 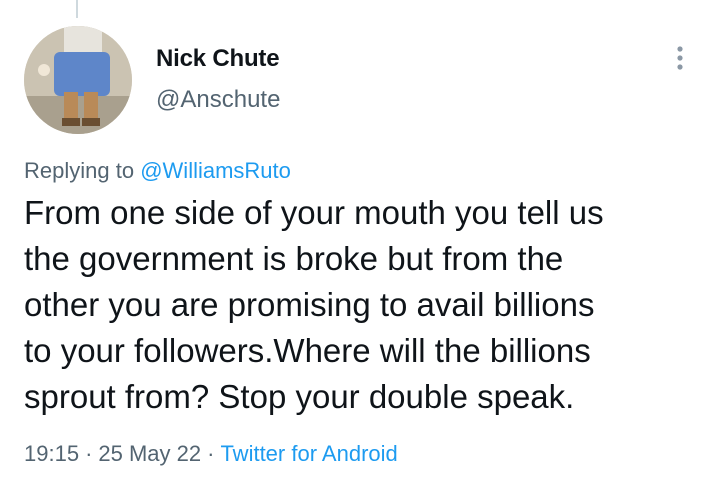 What do you see at coordinates (79, 170) in the screenshot?
I see `replying-to-label: Replying to` at bounding box center [79, 170].